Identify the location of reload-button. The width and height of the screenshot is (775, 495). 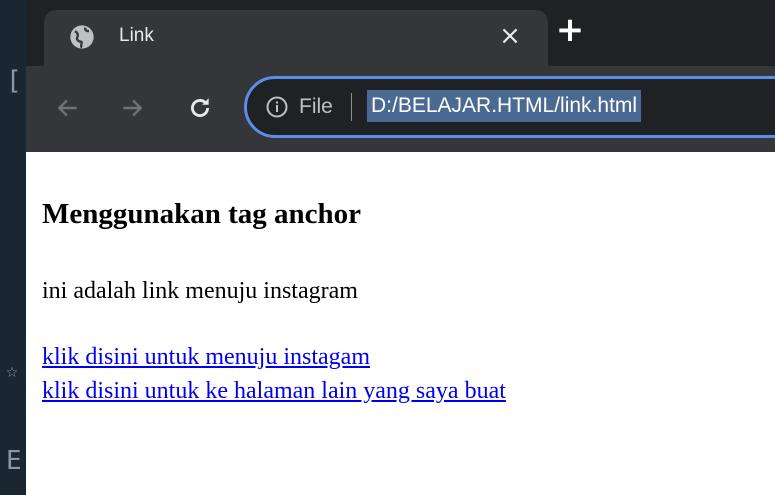
(200, 108).